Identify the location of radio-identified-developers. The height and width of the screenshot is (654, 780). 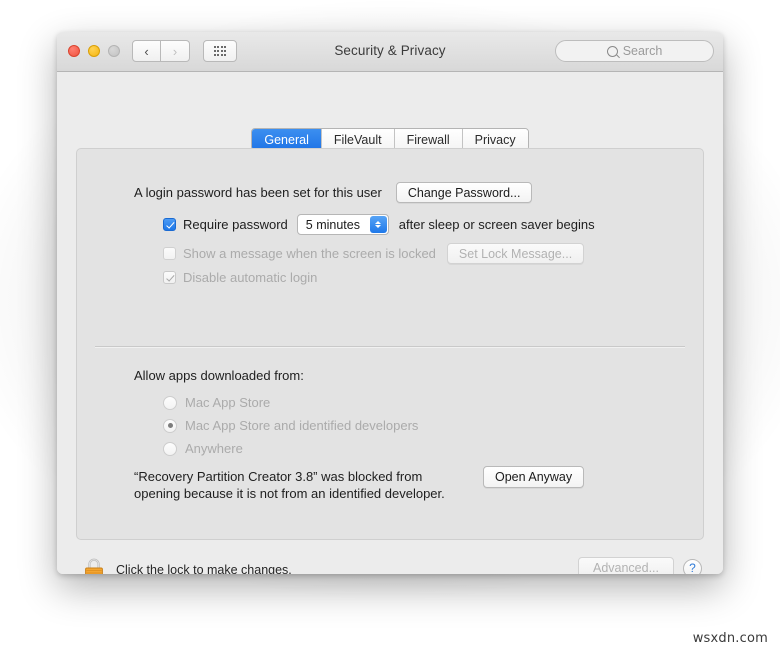
(170, 425).